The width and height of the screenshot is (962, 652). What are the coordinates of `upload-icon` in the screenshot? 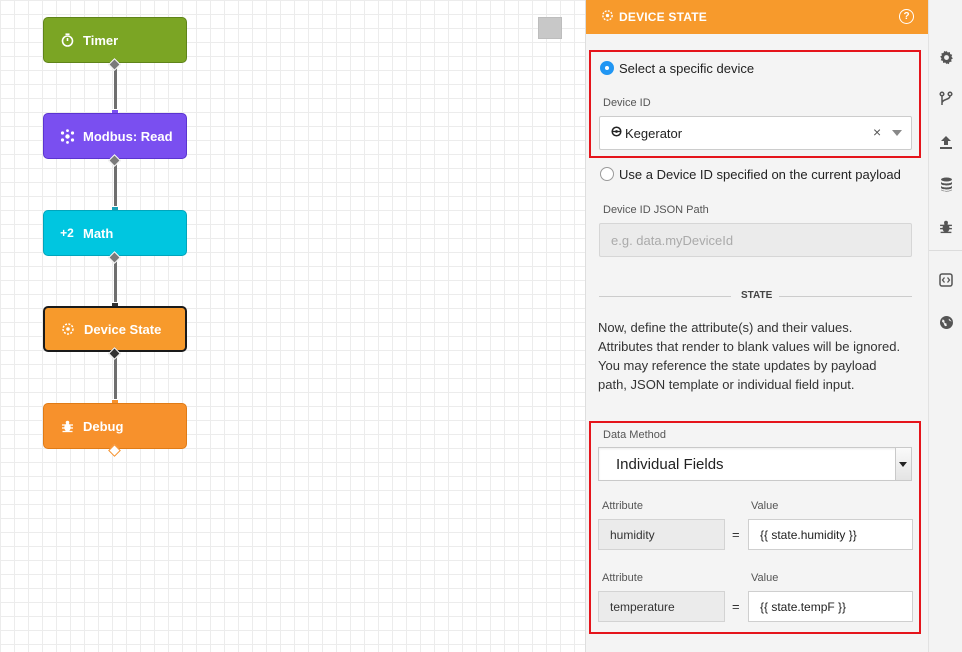 It's located at (945, 142).